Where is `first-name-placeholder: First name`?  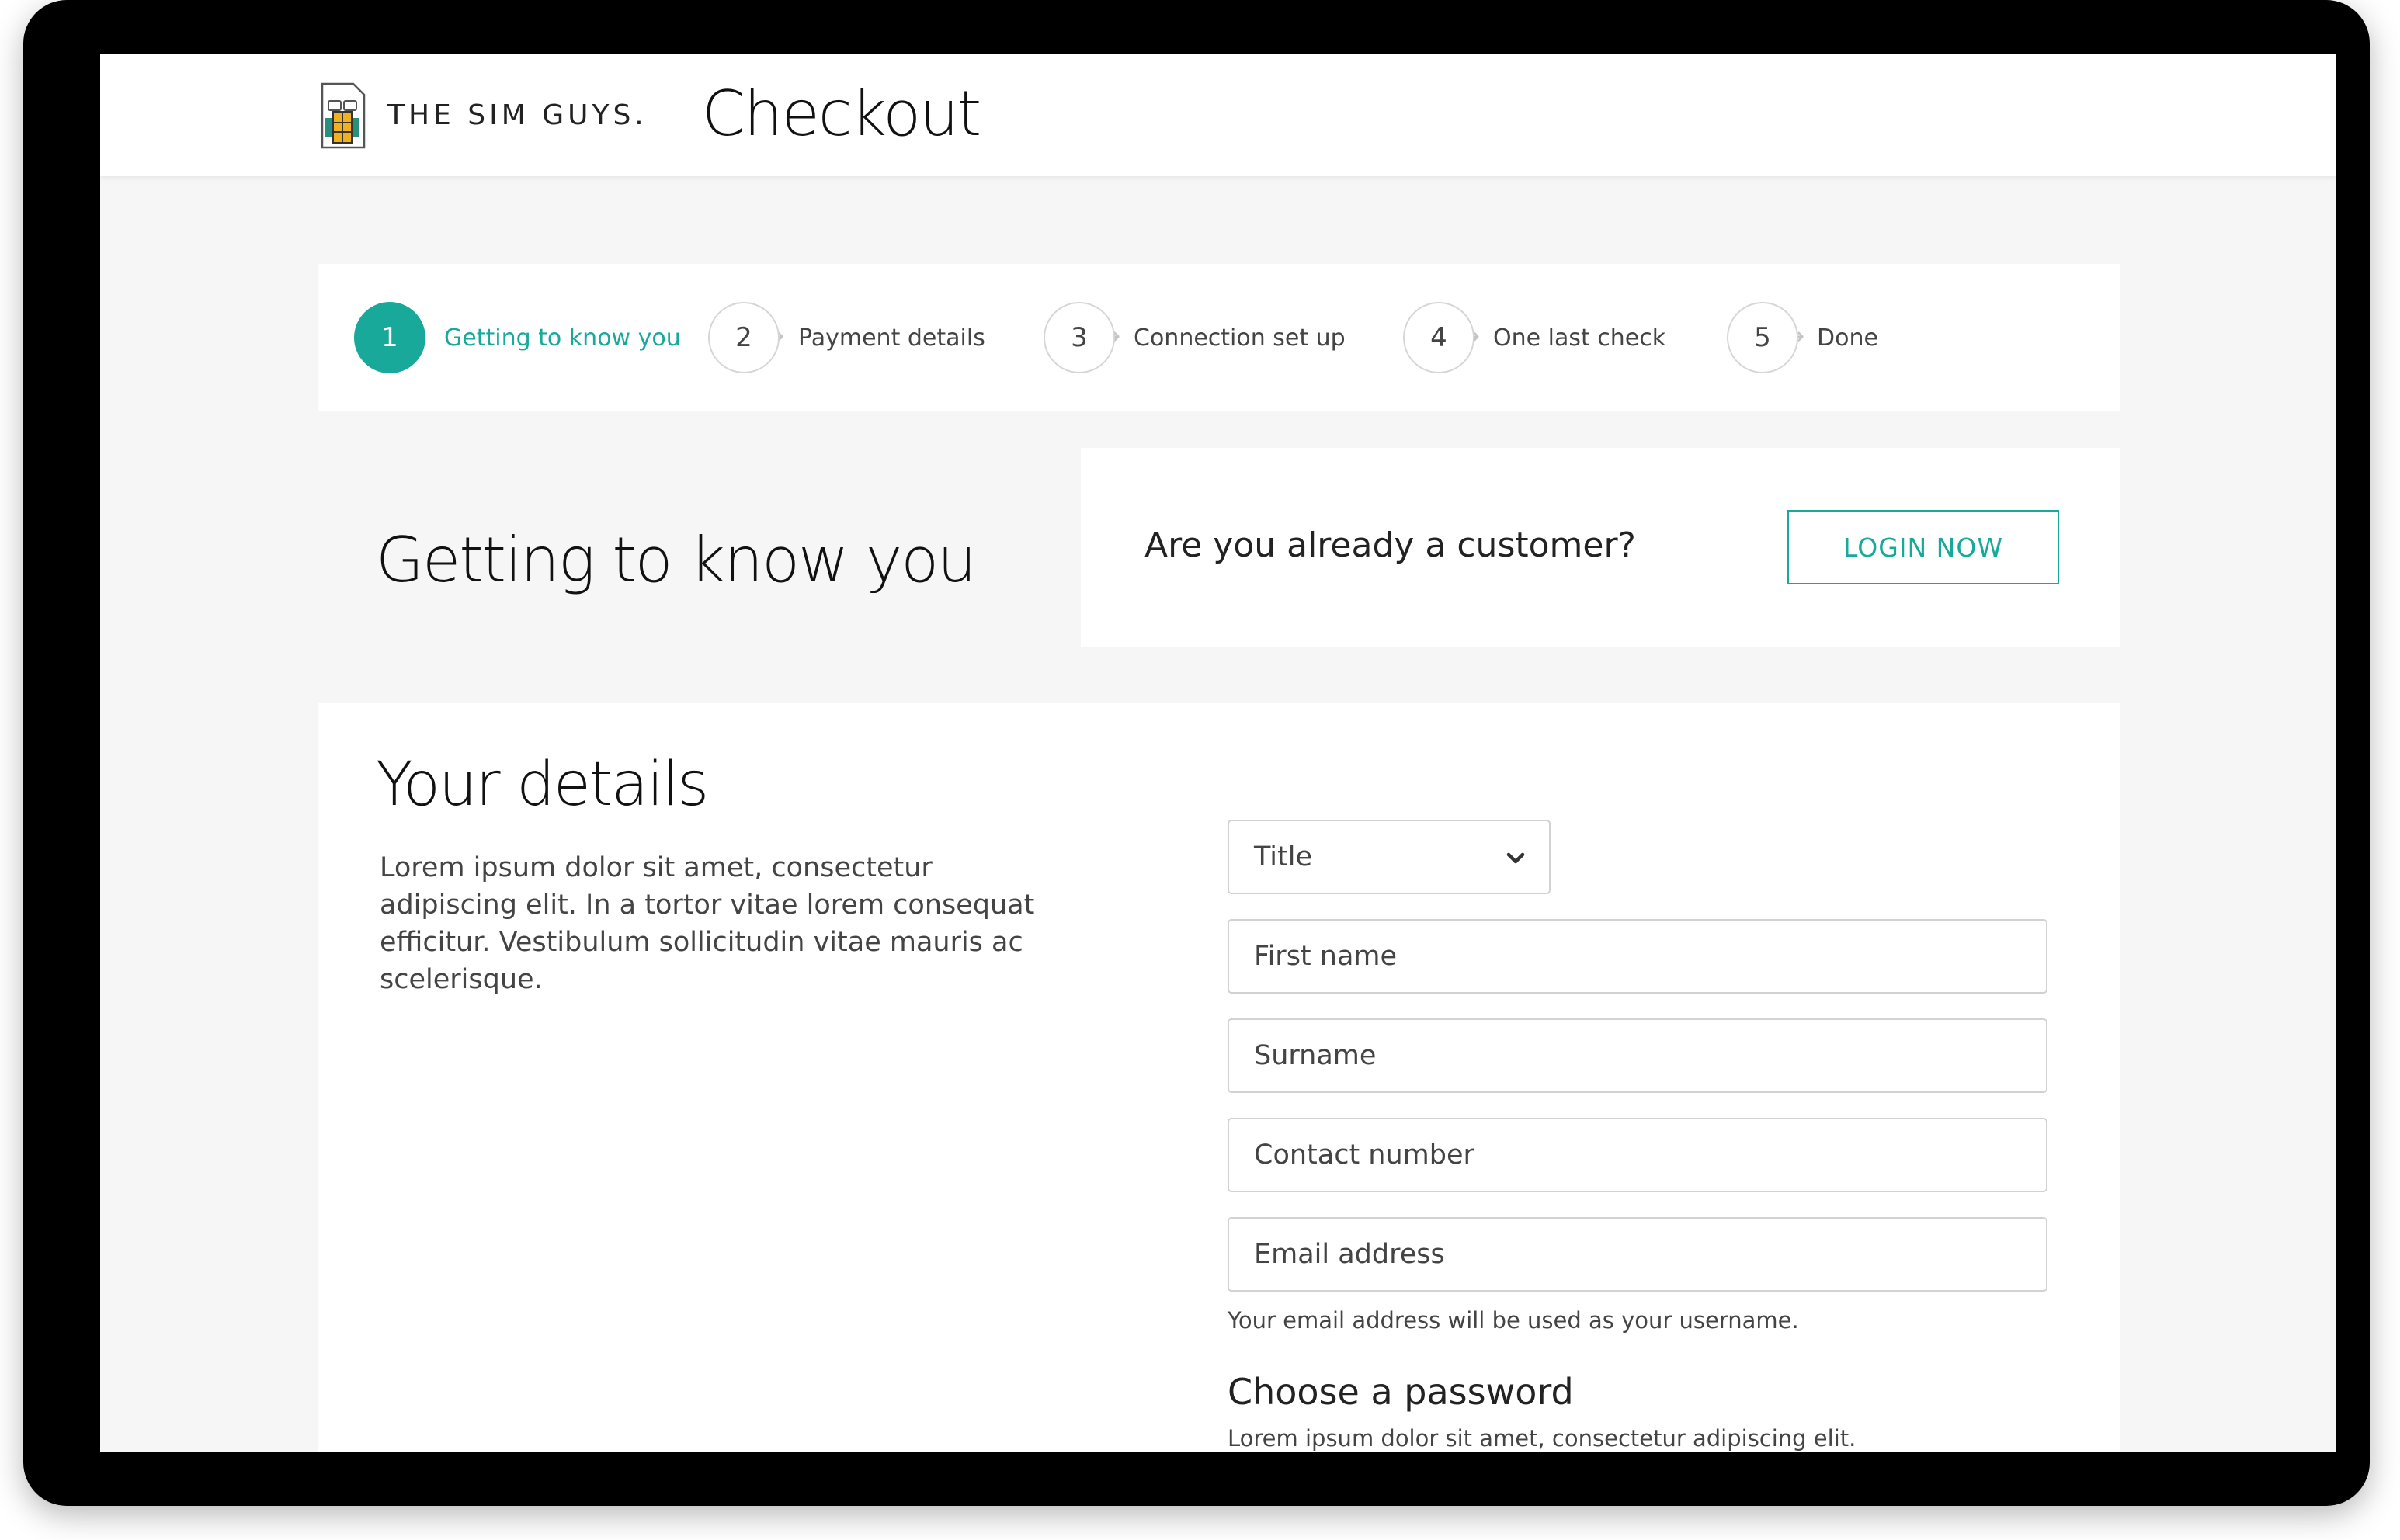 first-name-placeholder: First name is located at coordinates (1326, 957).